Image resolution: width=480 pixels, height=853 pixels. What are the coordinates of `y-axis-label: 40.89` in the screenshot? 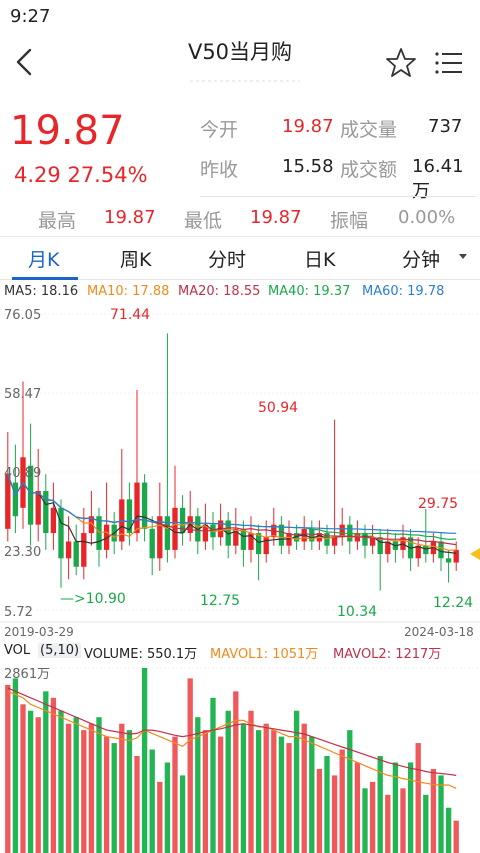 It's located at (22, 473).